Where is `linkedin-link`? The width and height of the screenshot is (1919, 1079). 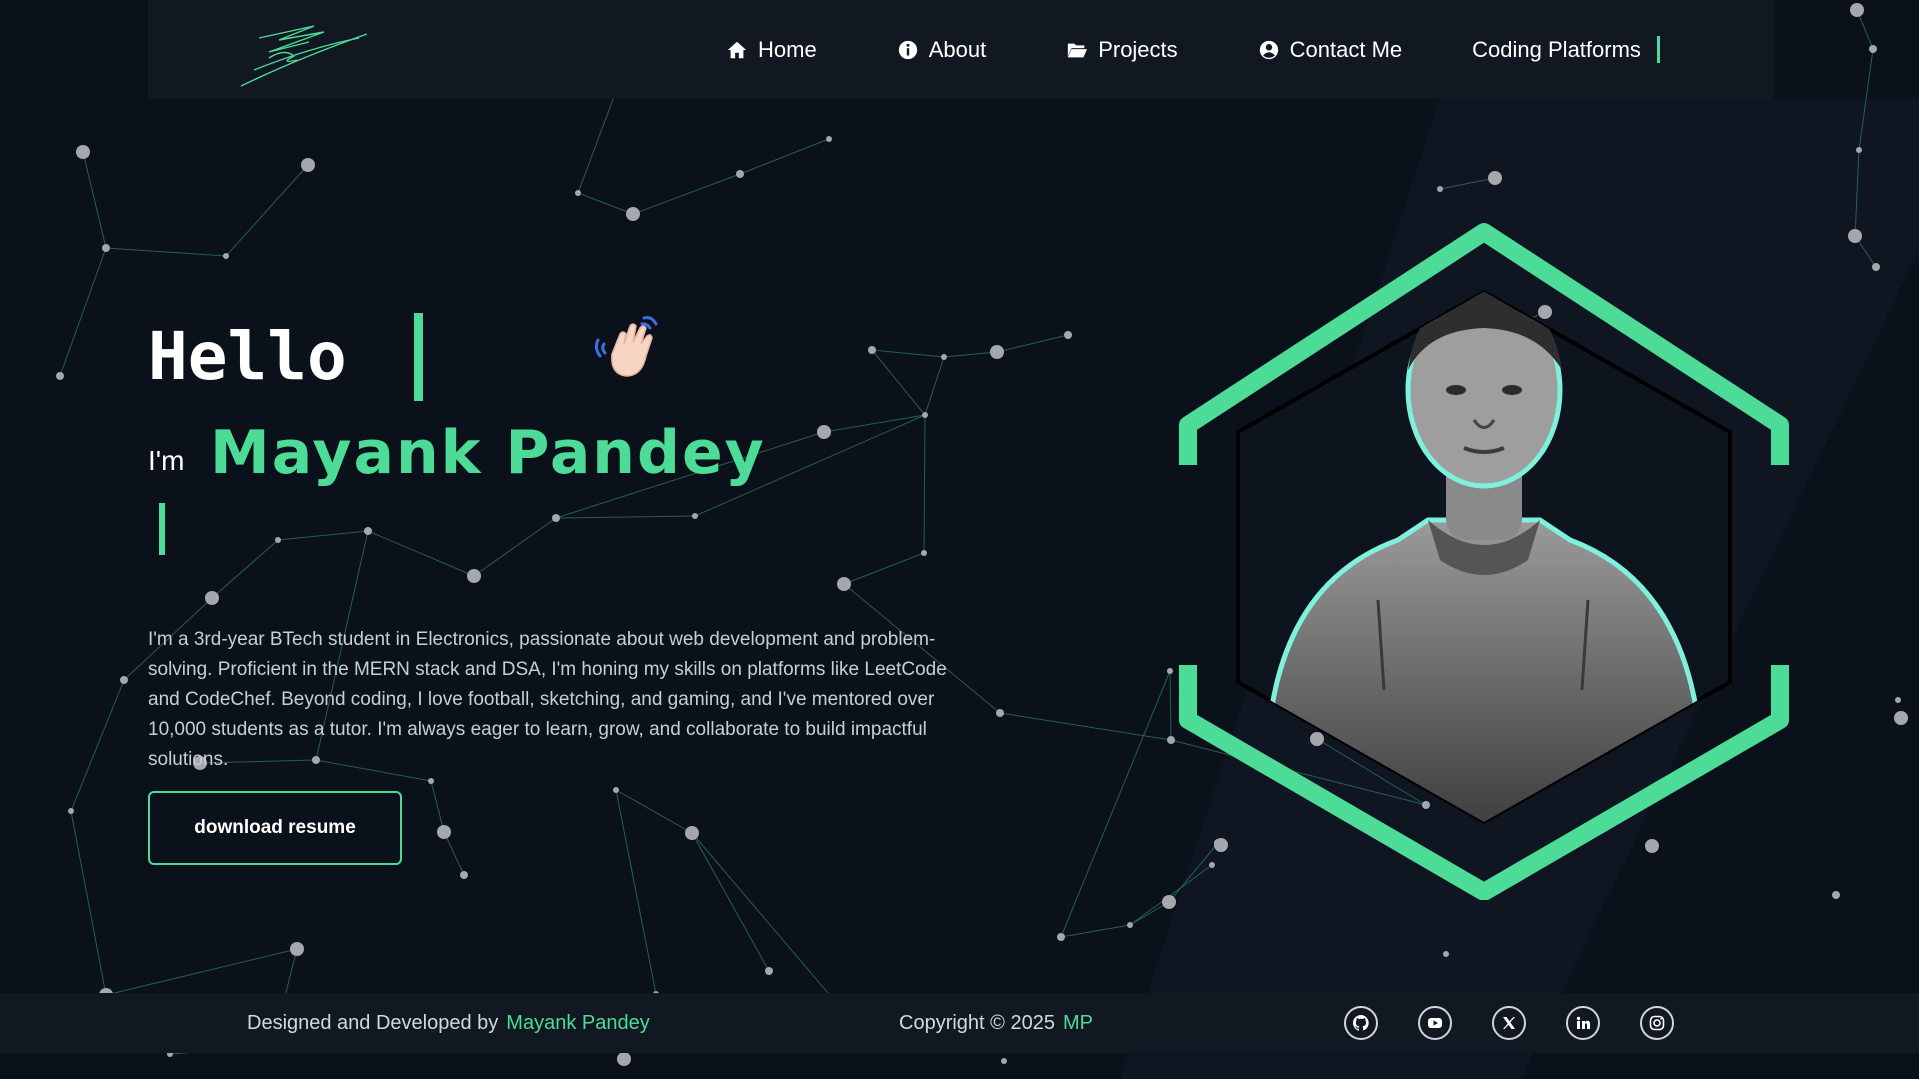 linkedin-link is located at coordinates (1583, 1023).